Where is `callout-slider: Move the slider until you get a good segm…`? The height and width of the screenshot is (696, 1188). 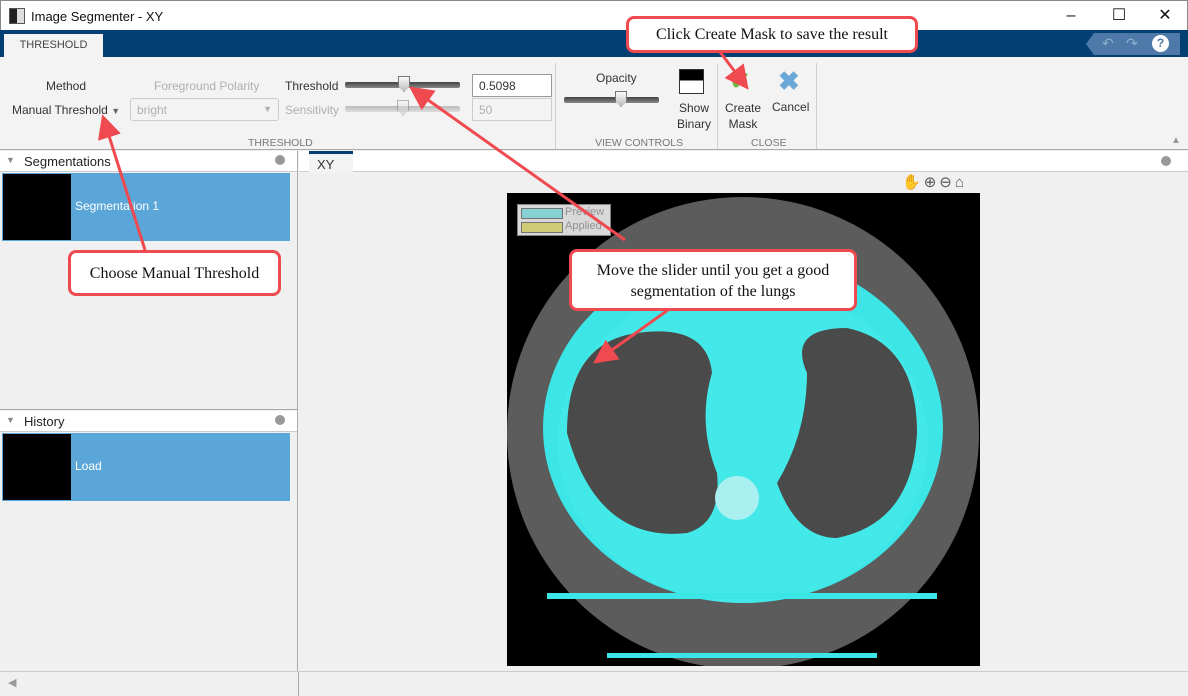 callout-slider: Move the slider until you get a good segm… is located at coordinates (713, 280).